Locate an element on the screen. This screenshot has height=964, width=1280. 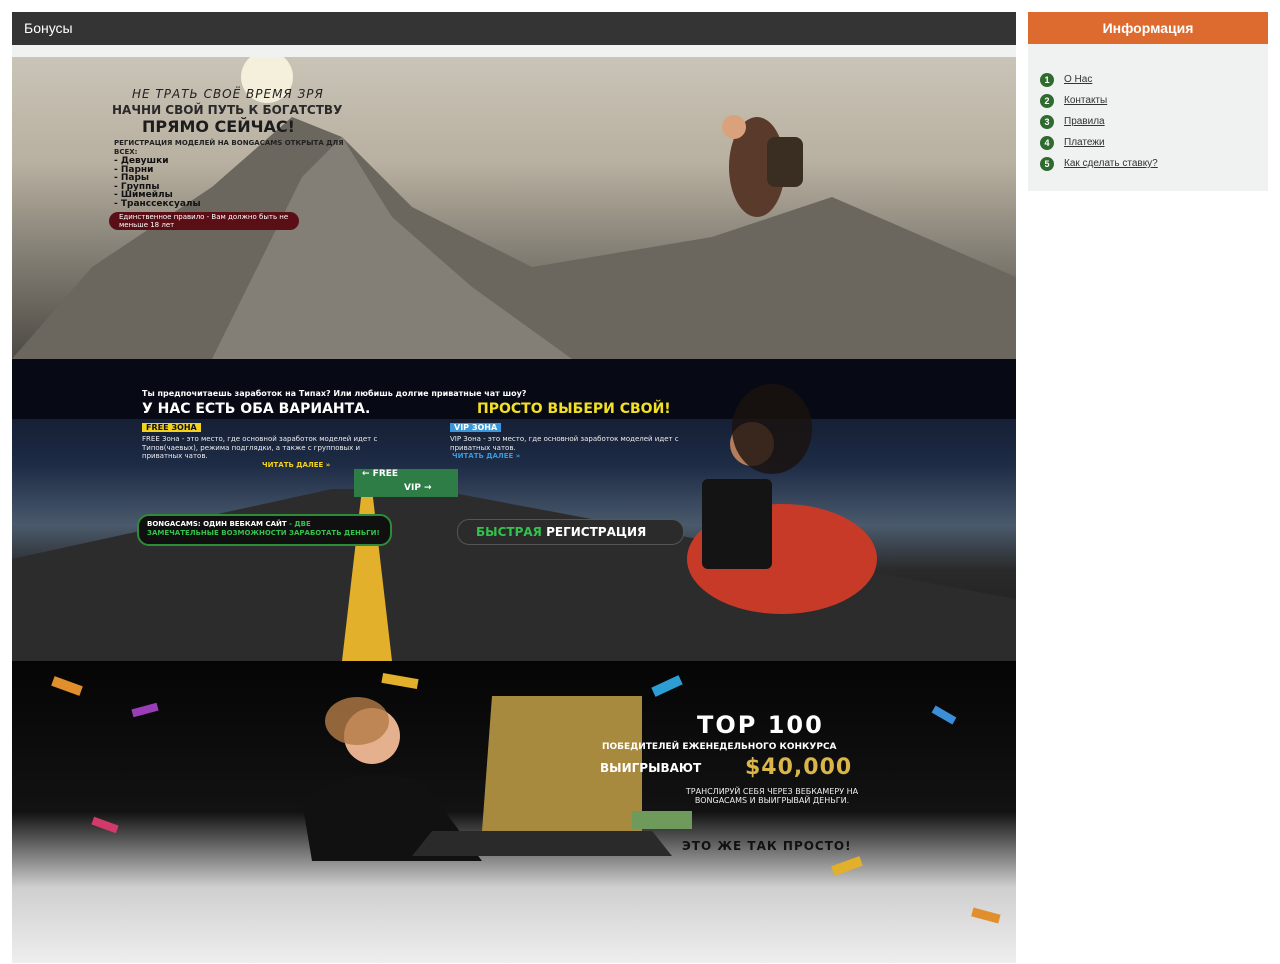
sidebar-item-rules: 3 Правила is located at coordinates (1154, 121).